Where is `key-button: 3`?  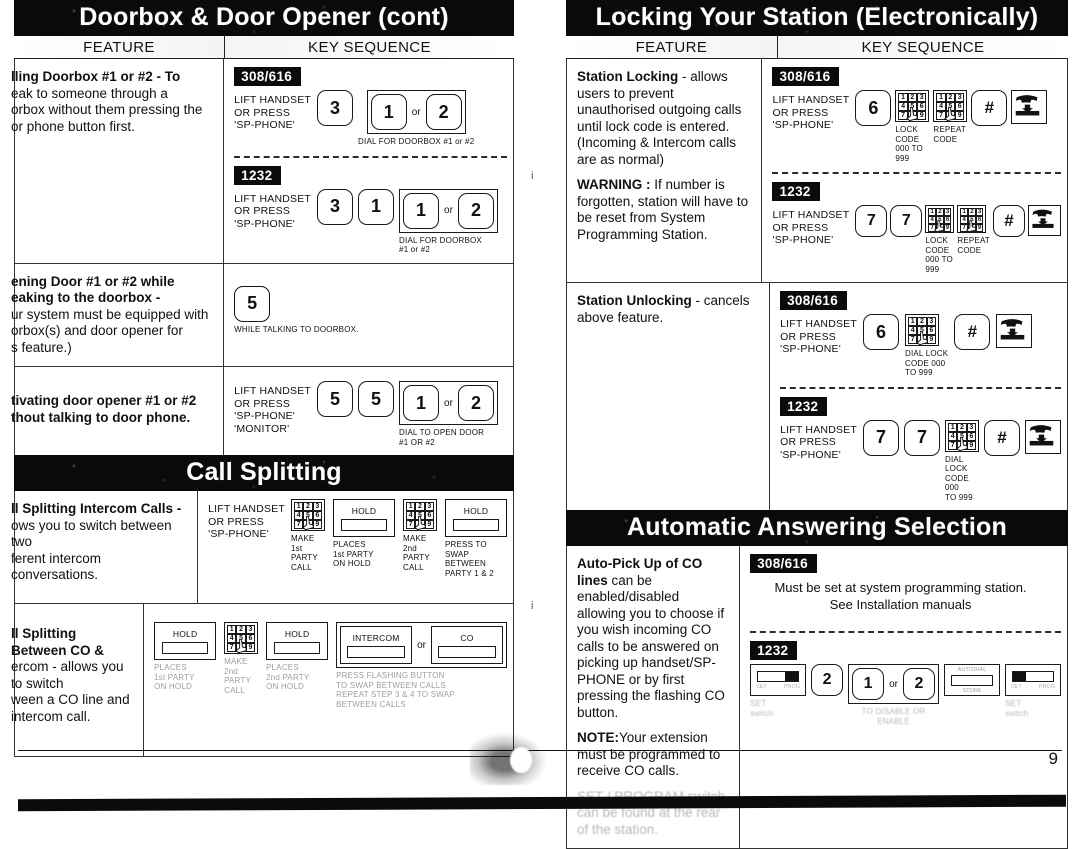
key-button: 3 is located at coordinates (335, 108).